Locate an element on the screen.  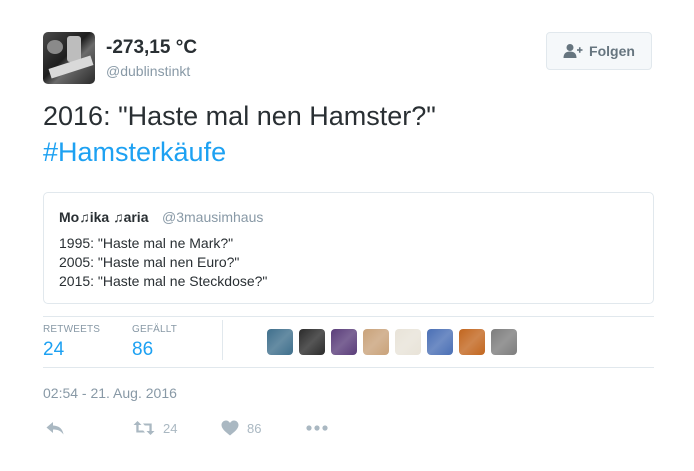
like-count: 86 is located at coordinates (254, 428).